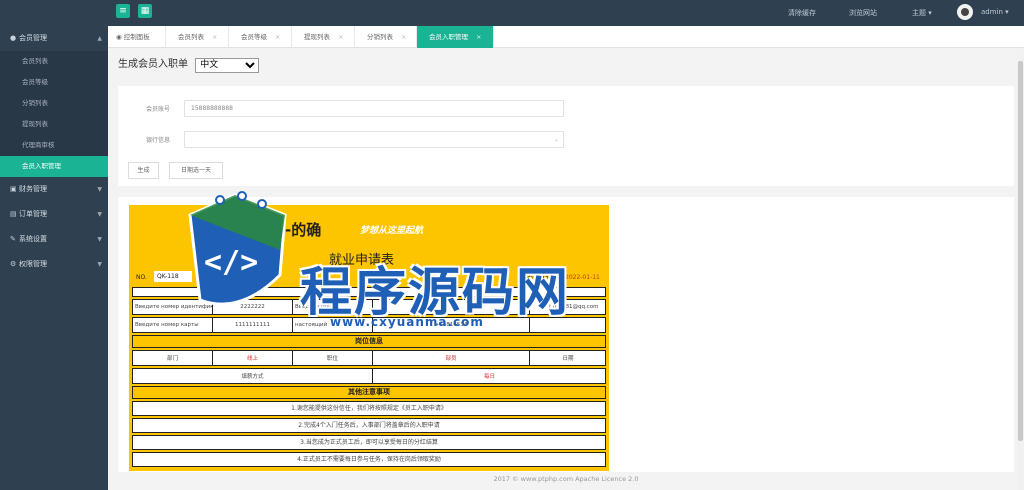 The height and width of the screenshot is (490, 1024). Describe the element at coordinates (54, 61) in the screenshot. I see `sidebar-item-member-list: 会员列表` at that location.